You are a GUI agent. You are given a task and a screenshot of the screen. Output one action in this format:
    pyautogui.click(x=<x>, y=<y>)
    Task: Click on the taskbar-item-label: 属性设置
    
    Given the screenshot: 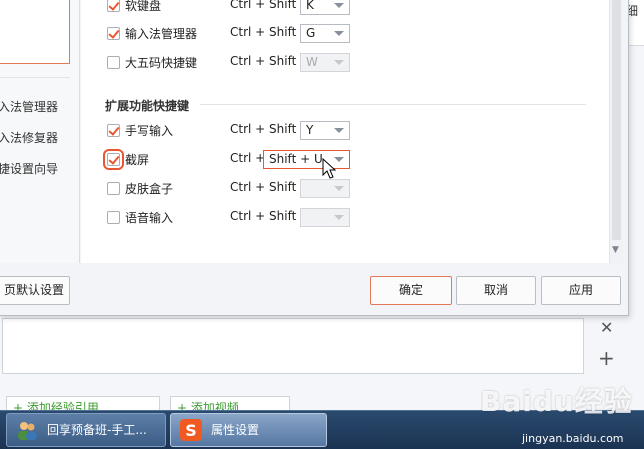 What is the action you would take?
    pyautogui.click(x=235, y=430)
    